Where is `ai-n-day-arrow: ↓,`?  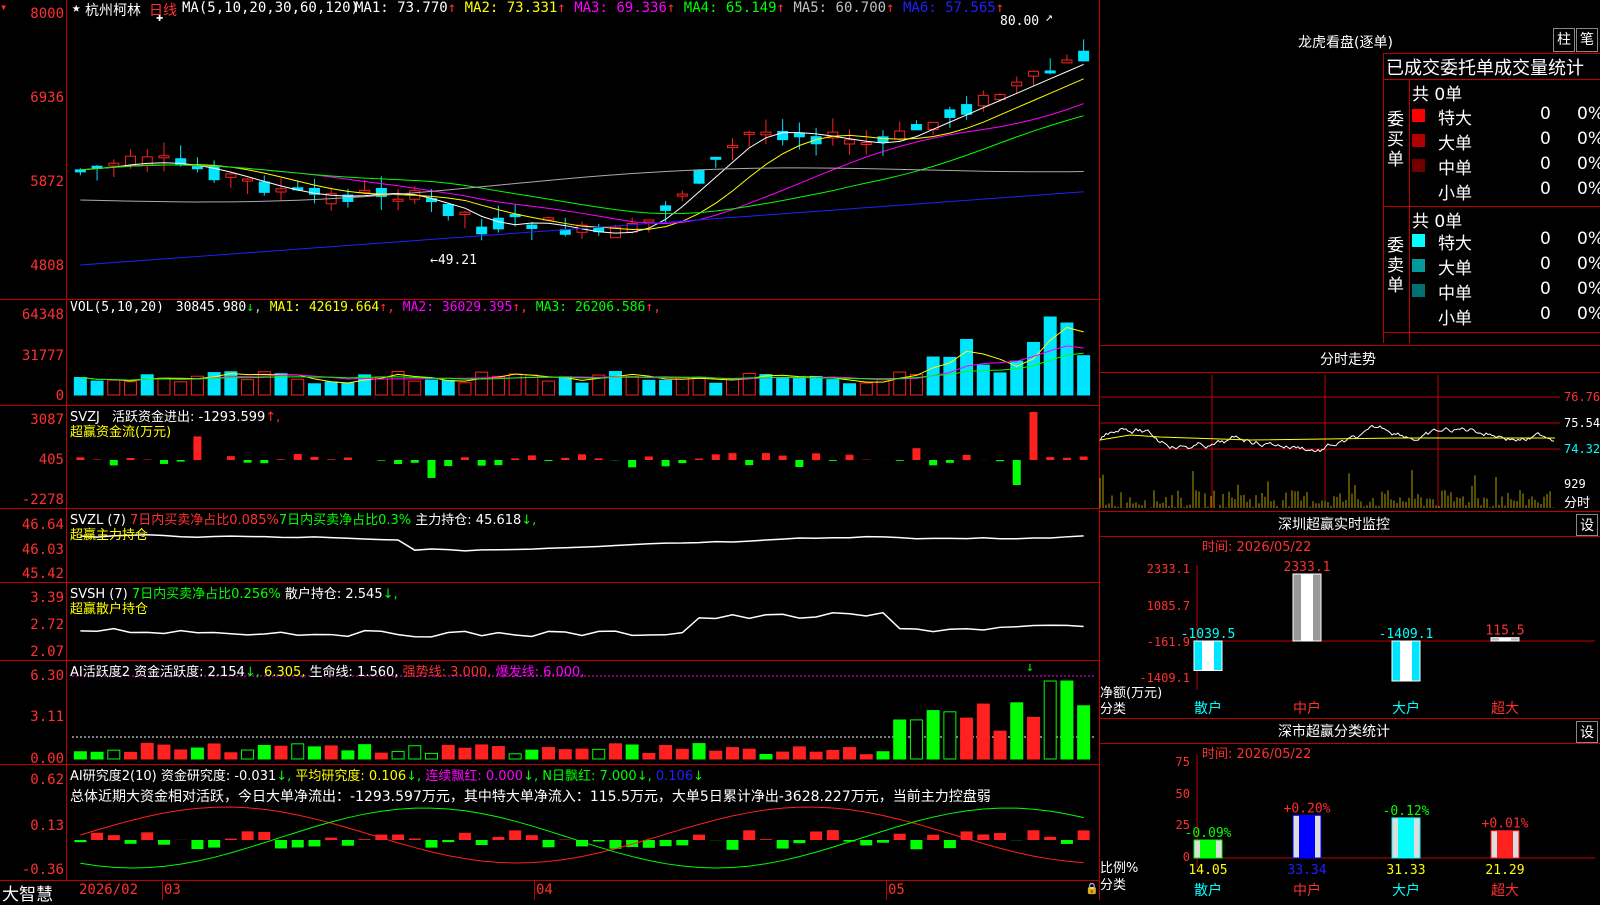
ai-n-day-arrow: ↓, is located at coordinates (644, 776).